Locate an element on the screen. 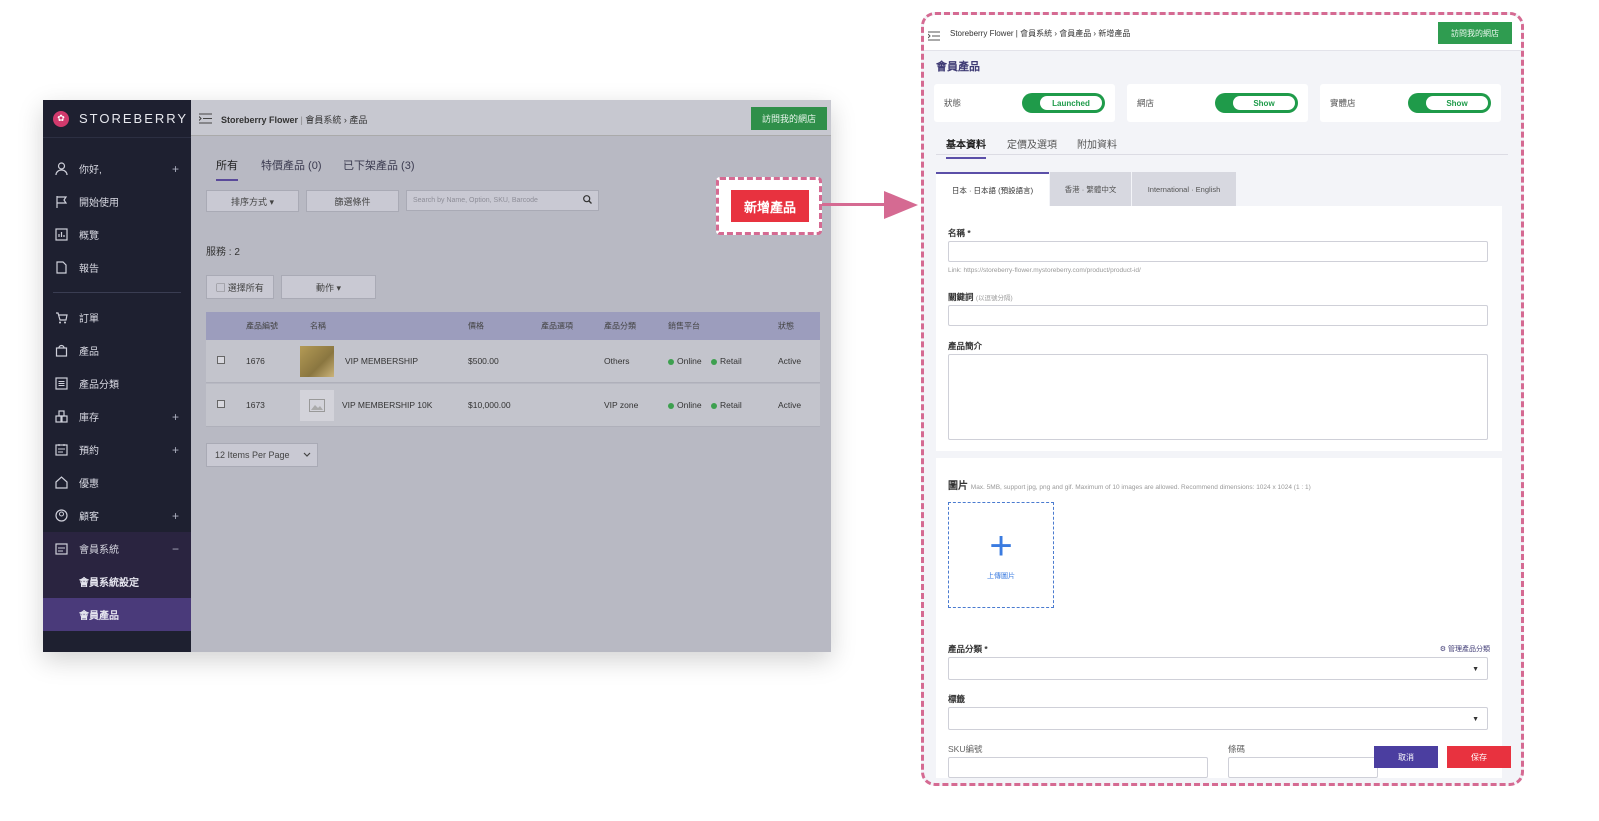  sidebar-item-get-started: 開始使用 is located at coordinates (117, 201).